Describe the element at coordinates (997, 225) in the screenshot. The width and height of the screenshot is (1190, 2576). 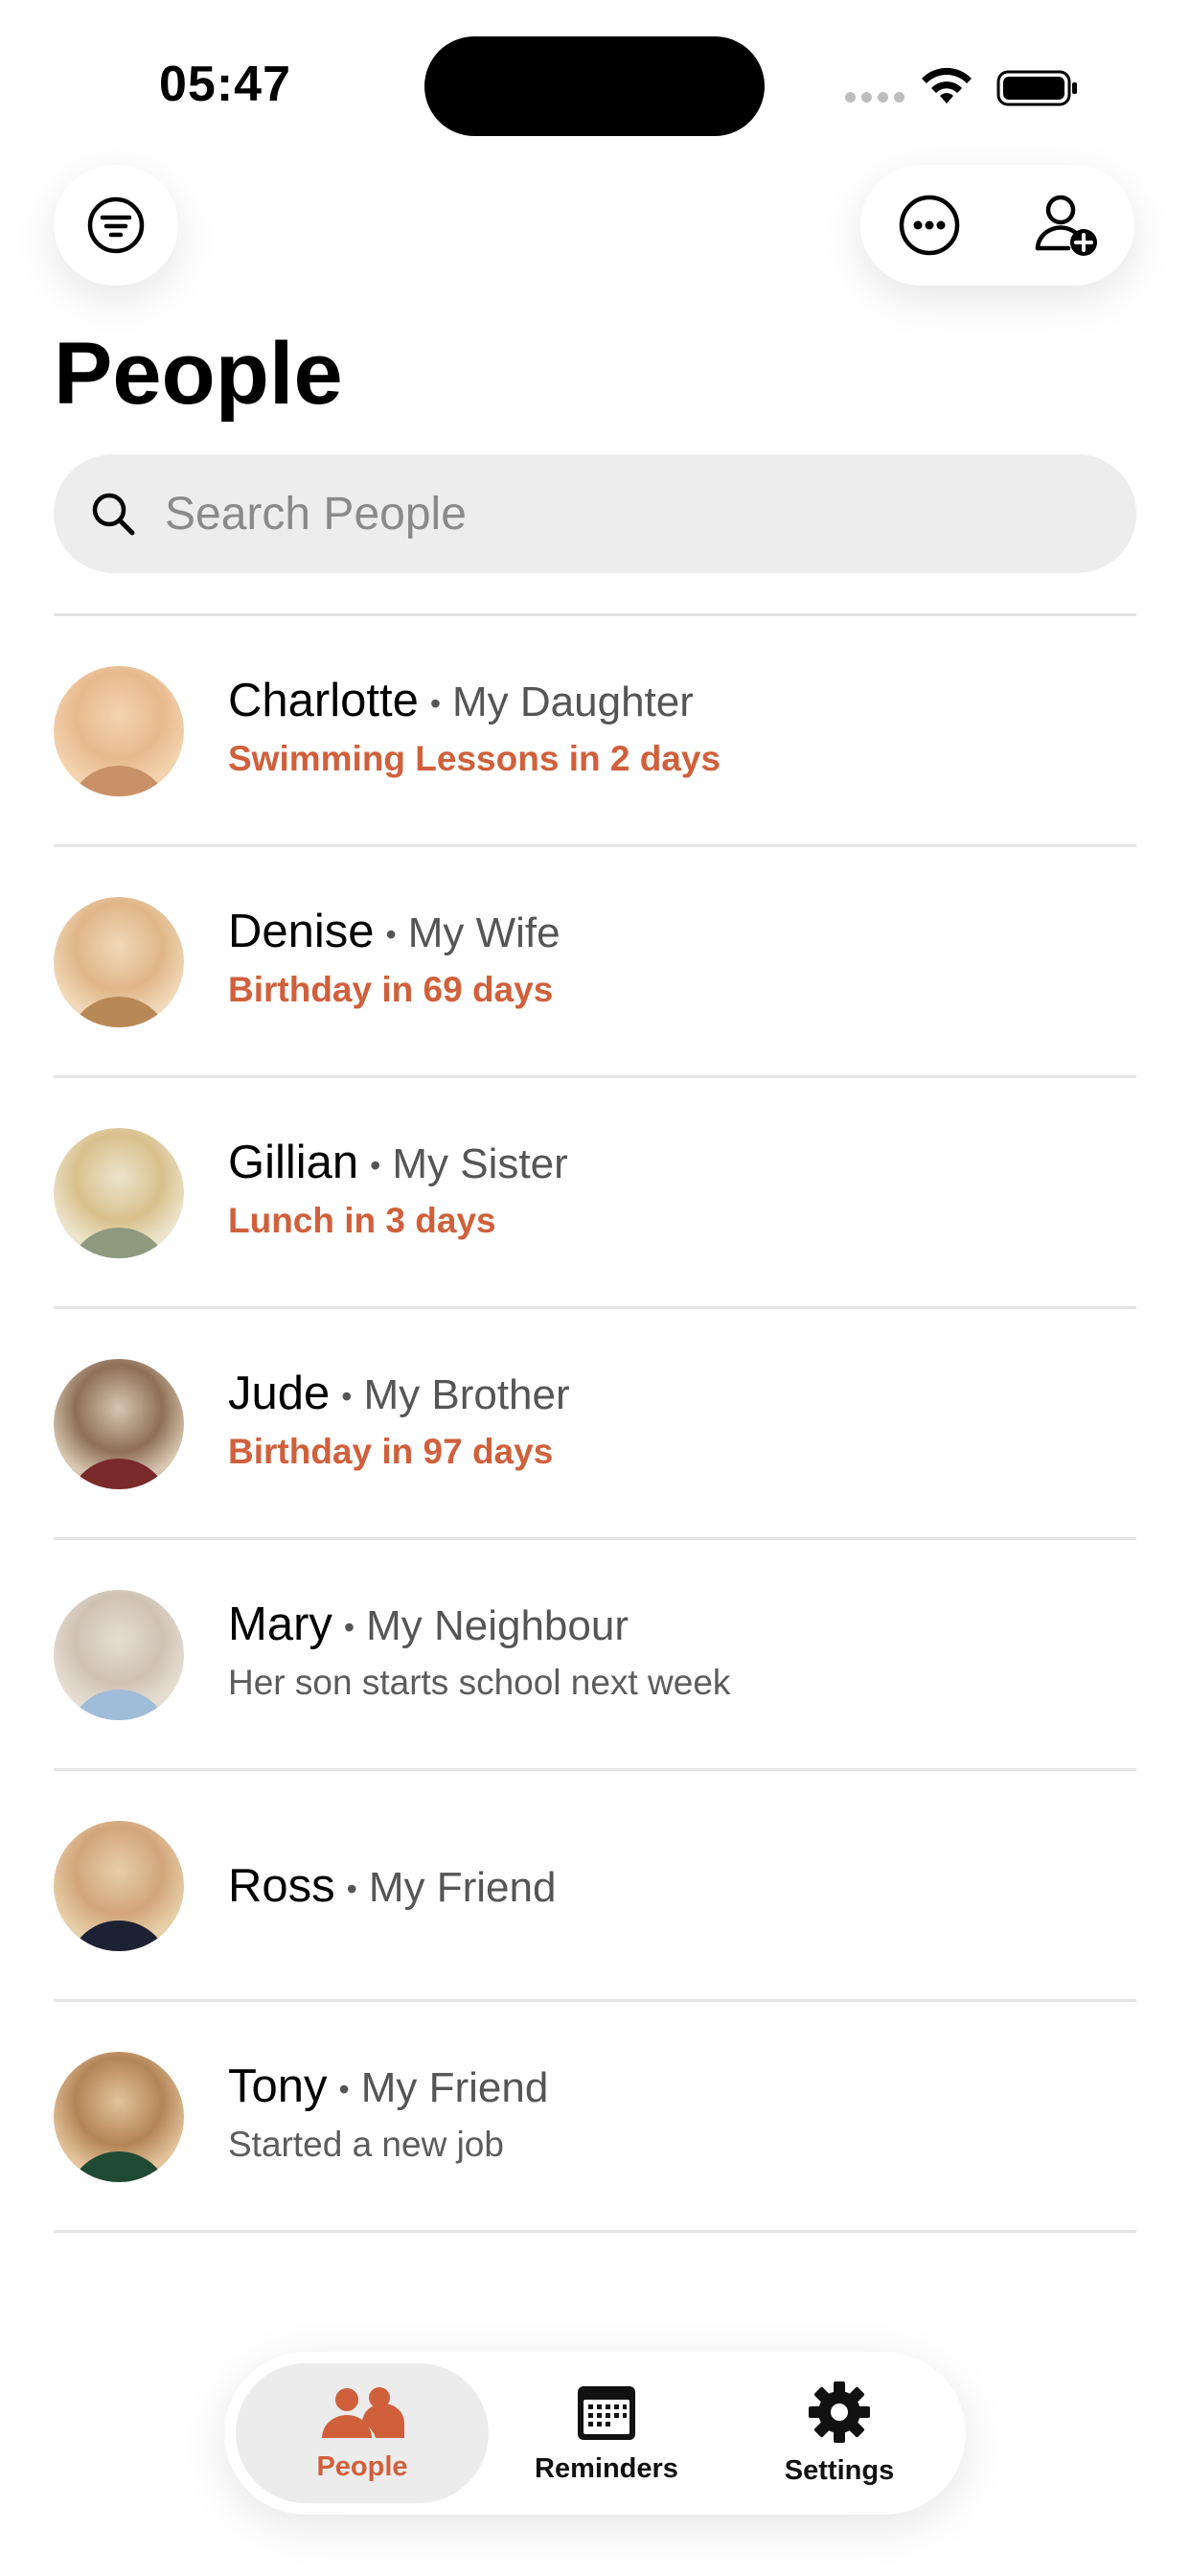
I see `header-actions` at that location.